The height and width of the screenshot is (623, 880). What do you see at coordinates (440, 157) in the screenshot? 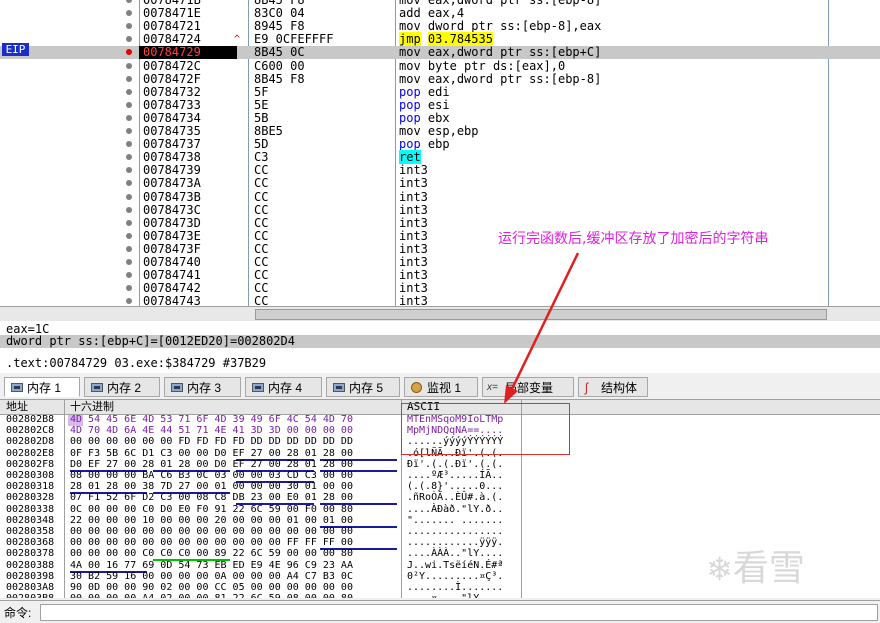
I see `disasm-row: 00784738 C3 ret` at bounding box center [440, 157].